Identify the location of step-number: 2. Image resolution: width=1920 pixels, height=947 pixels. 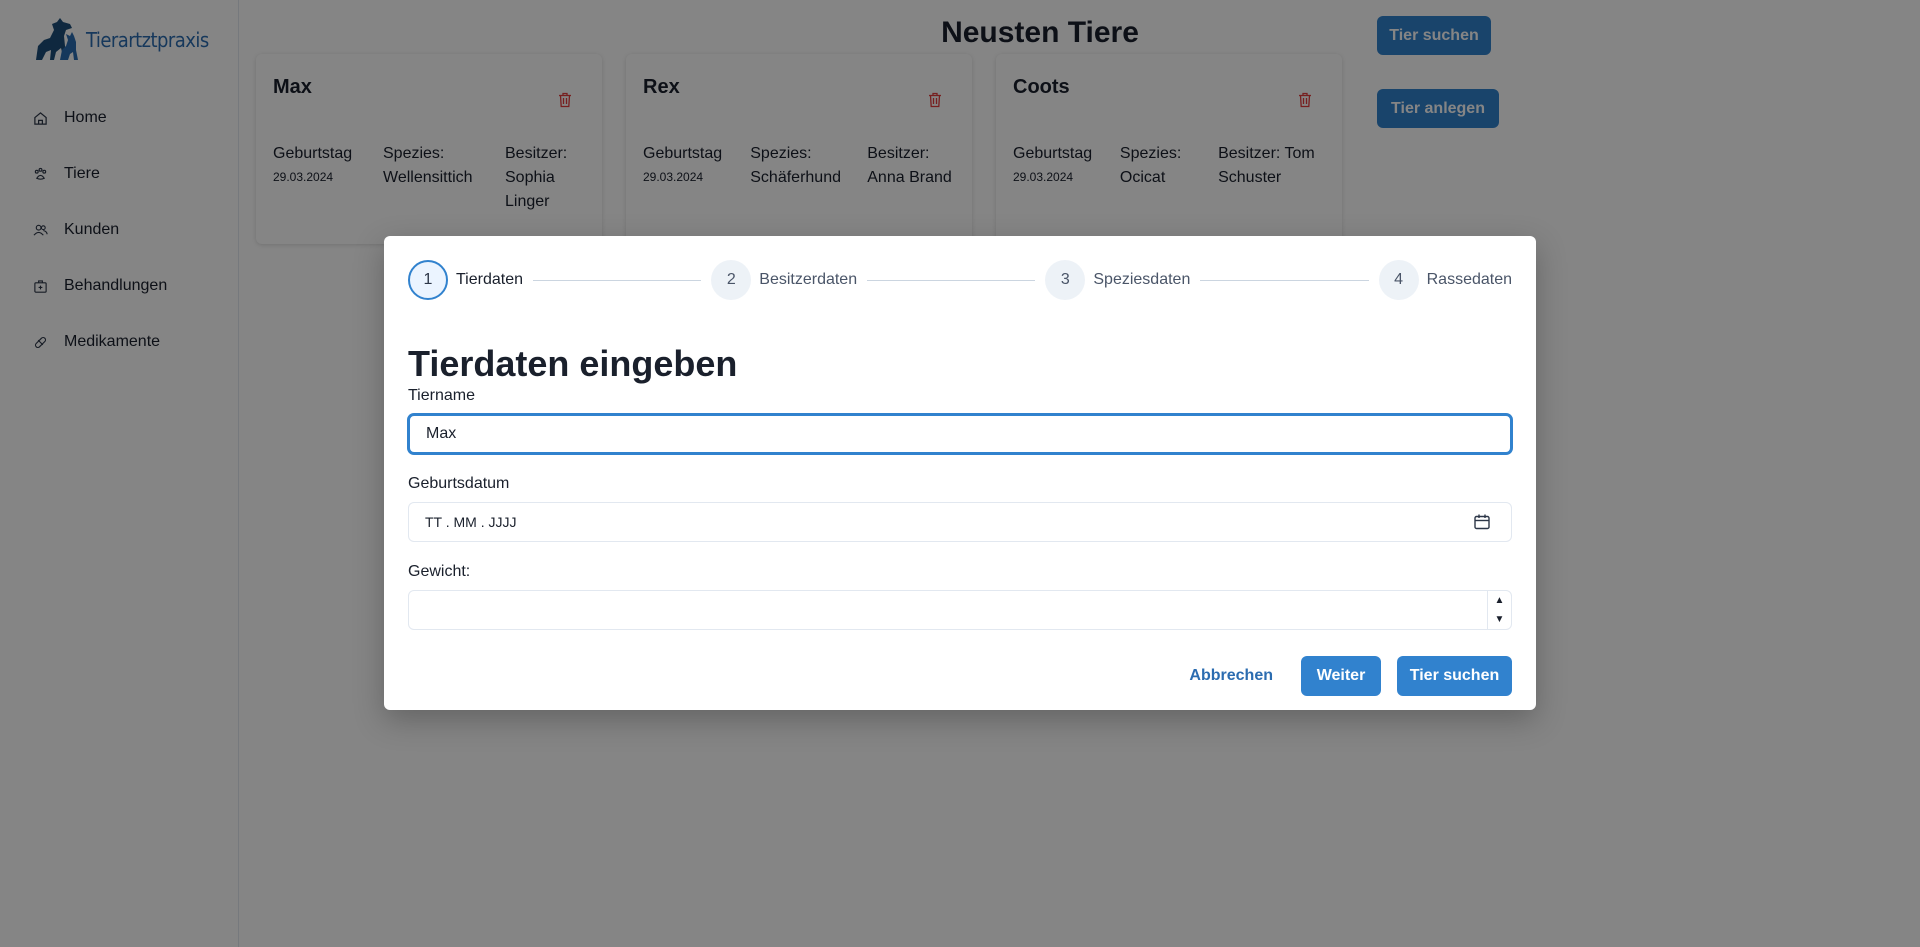
(731, 280).